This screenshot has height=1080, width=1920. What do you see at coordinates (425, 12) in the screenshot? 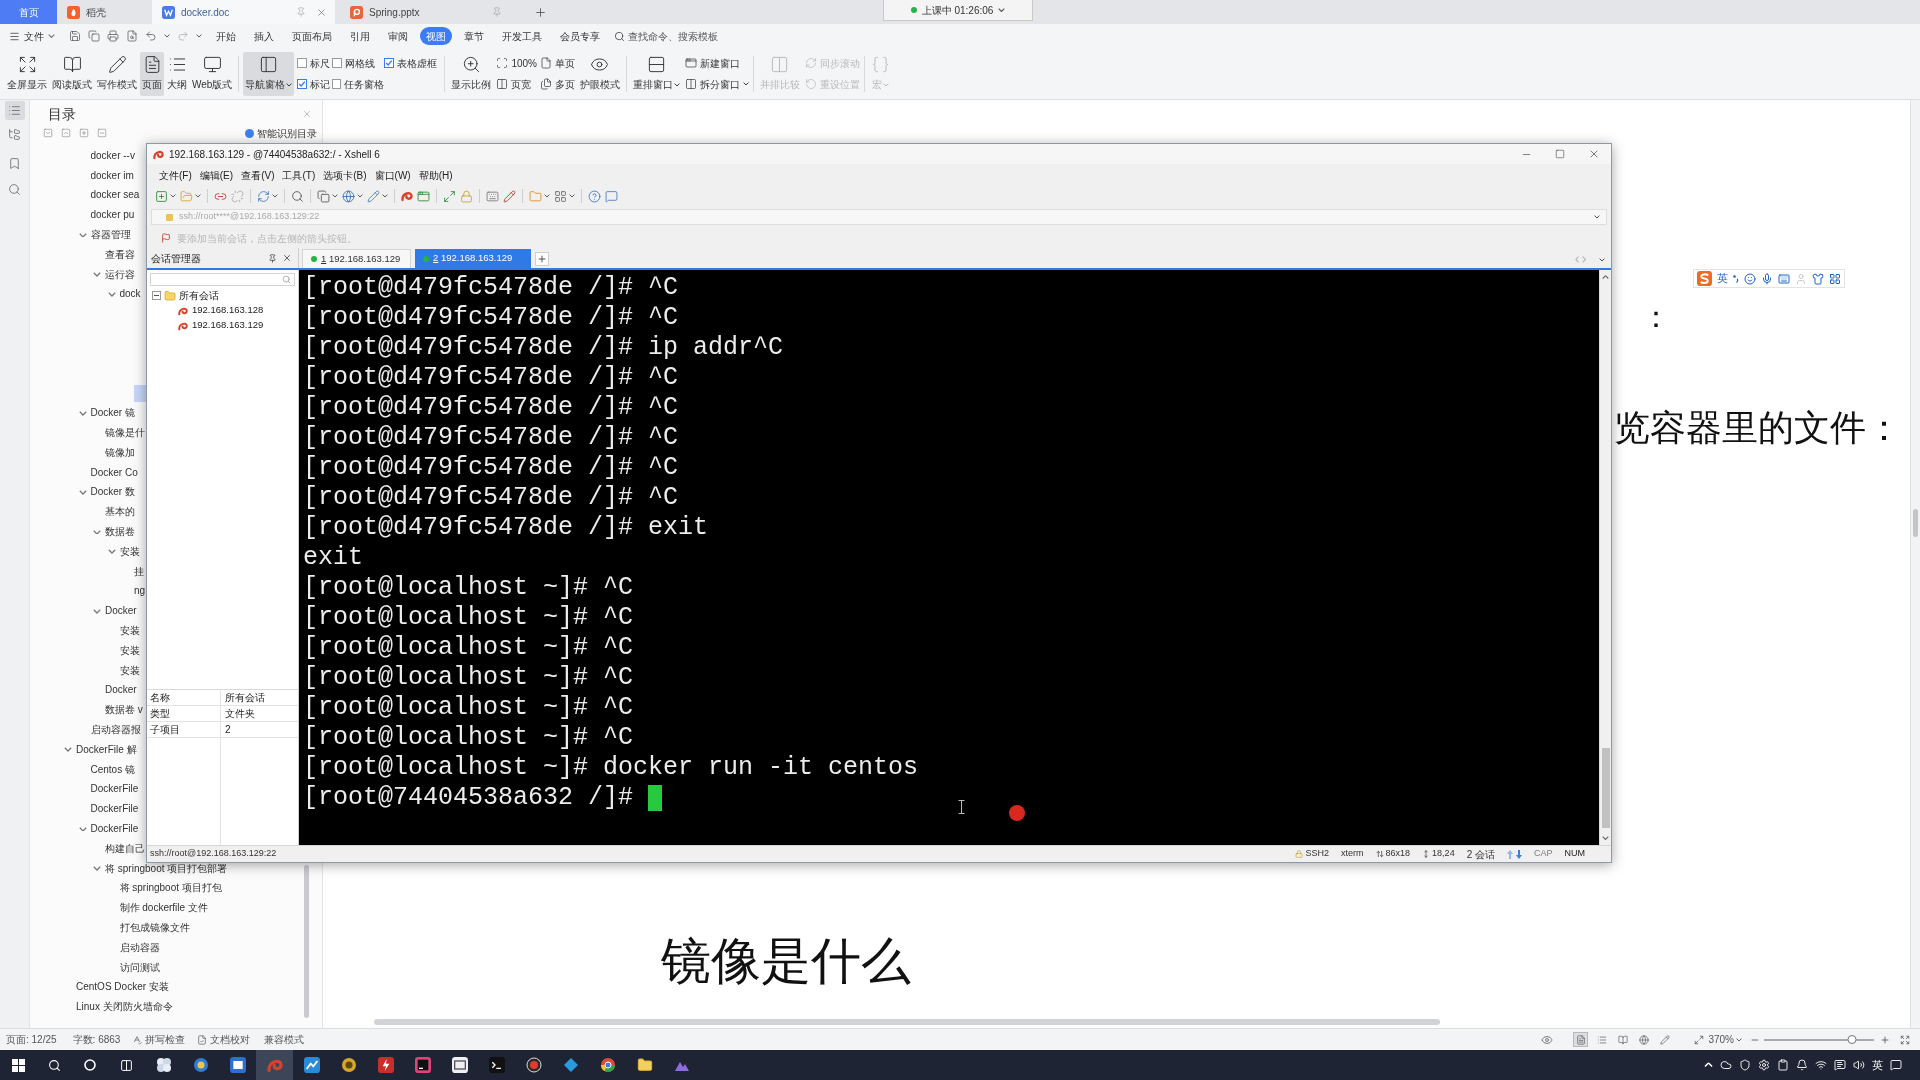
I see `document-tab: Spring.pptx` at bounding box center [425, 12].